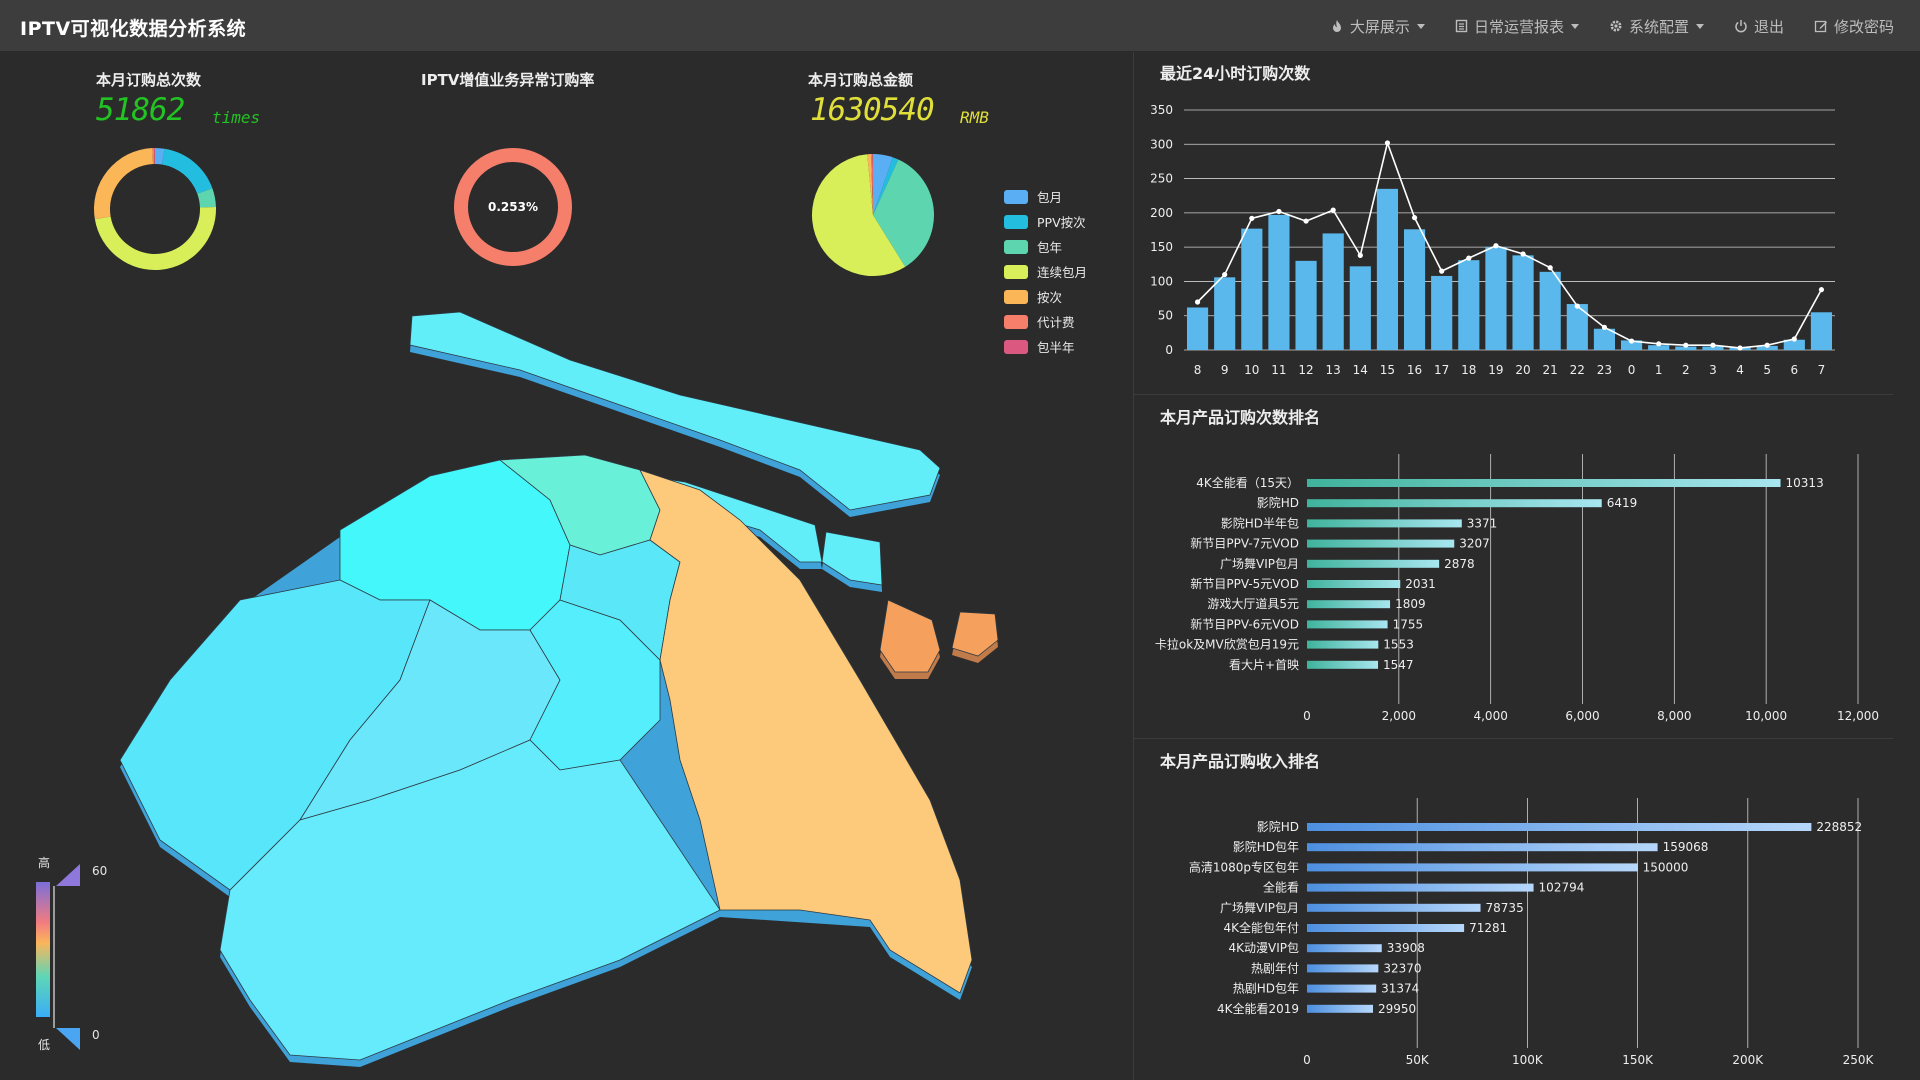  What do you see at coordinates (1045, 221) in the screenshot?
I see `legend-item: PPV按次` at bounding box center [1045, 221].